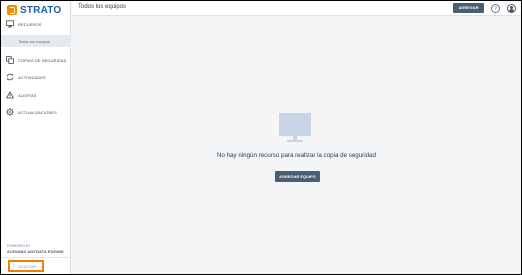  I want to click on user-circle-icon, so click(511, 8).